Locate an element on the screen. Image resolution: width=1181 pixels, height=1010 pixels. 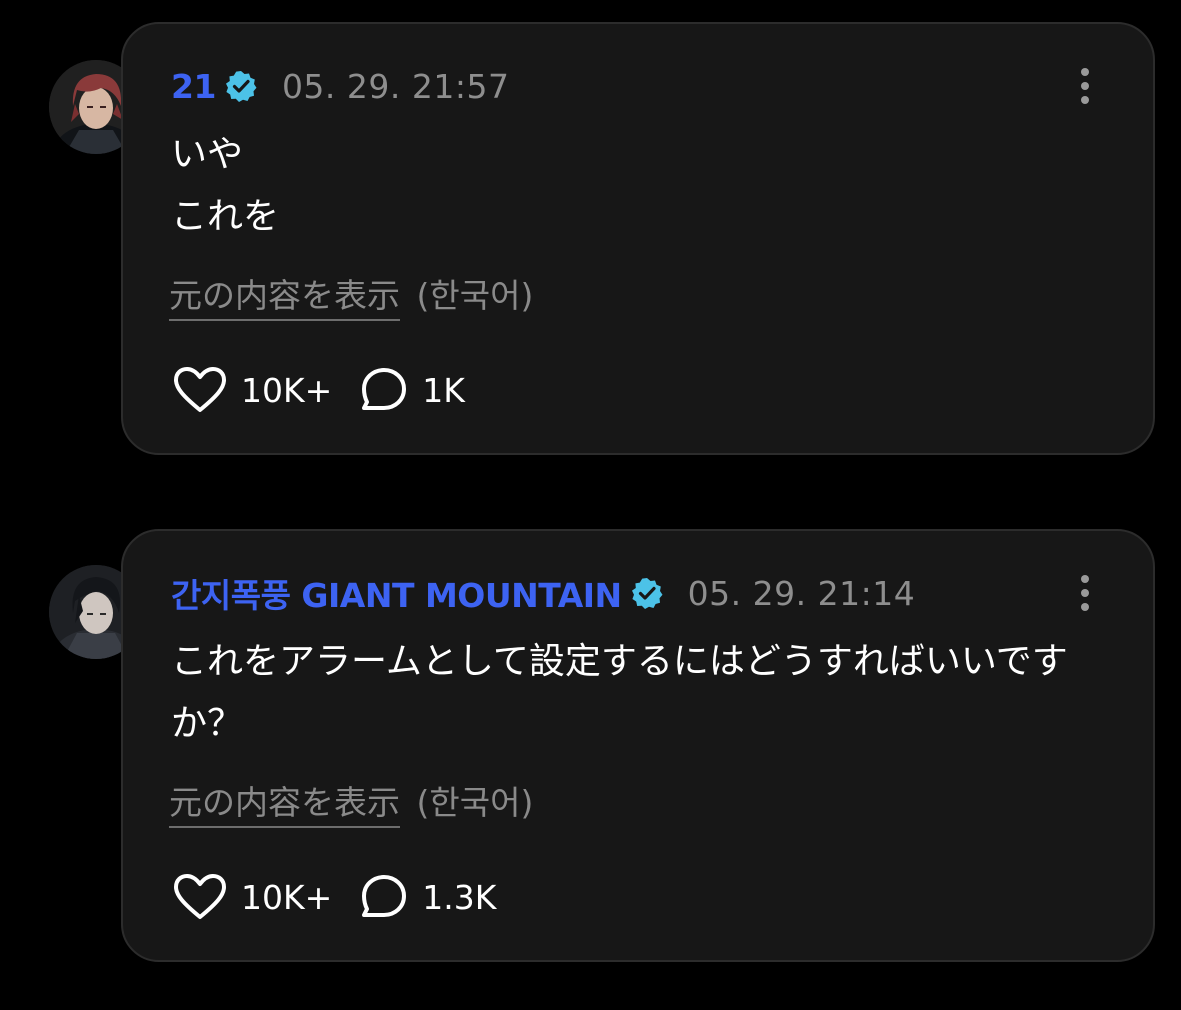
comment-header: 간지폭풍 GIANT MOUNTAIN 05. 29. 21:14 is located at coordinates (543, 593).